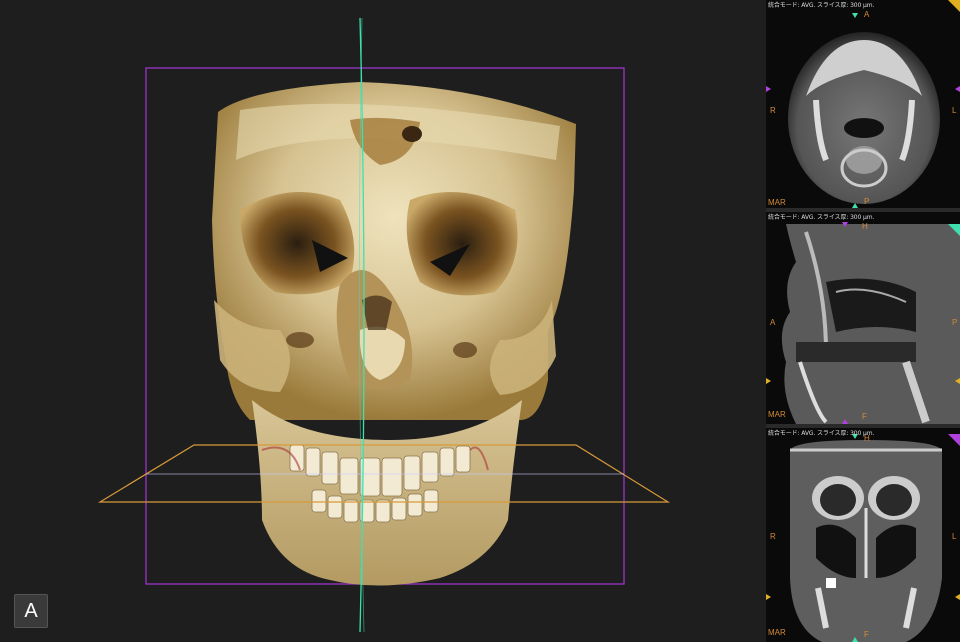 This screenshot has height=642, width=960. Describe the element at coordinates (954, 536) in the screenshot. I see `coronal-right-label: L` at that location.